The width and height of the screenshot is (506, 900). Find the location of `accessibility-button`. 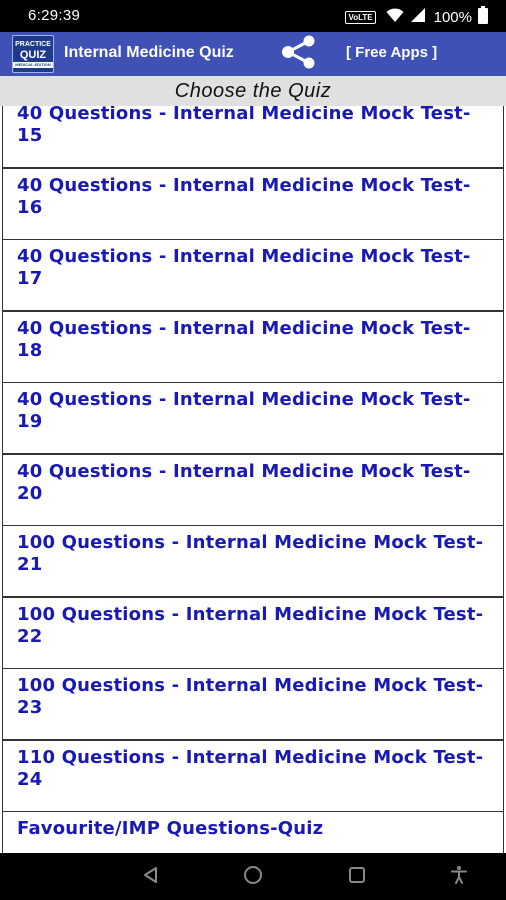

accessibility-button is located at coordinates (459, 876).